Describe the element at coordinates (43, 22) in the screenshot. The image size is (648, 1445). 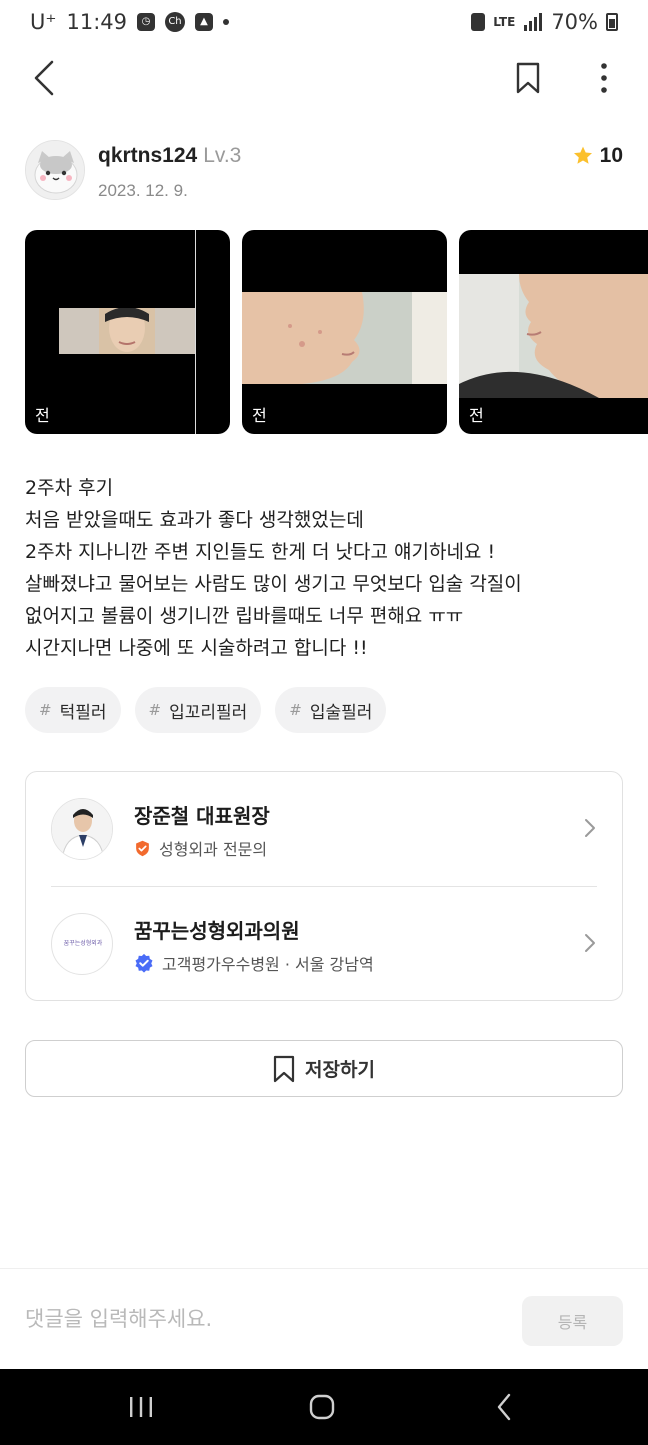
I see `carrier-label: U⁺` at that location.